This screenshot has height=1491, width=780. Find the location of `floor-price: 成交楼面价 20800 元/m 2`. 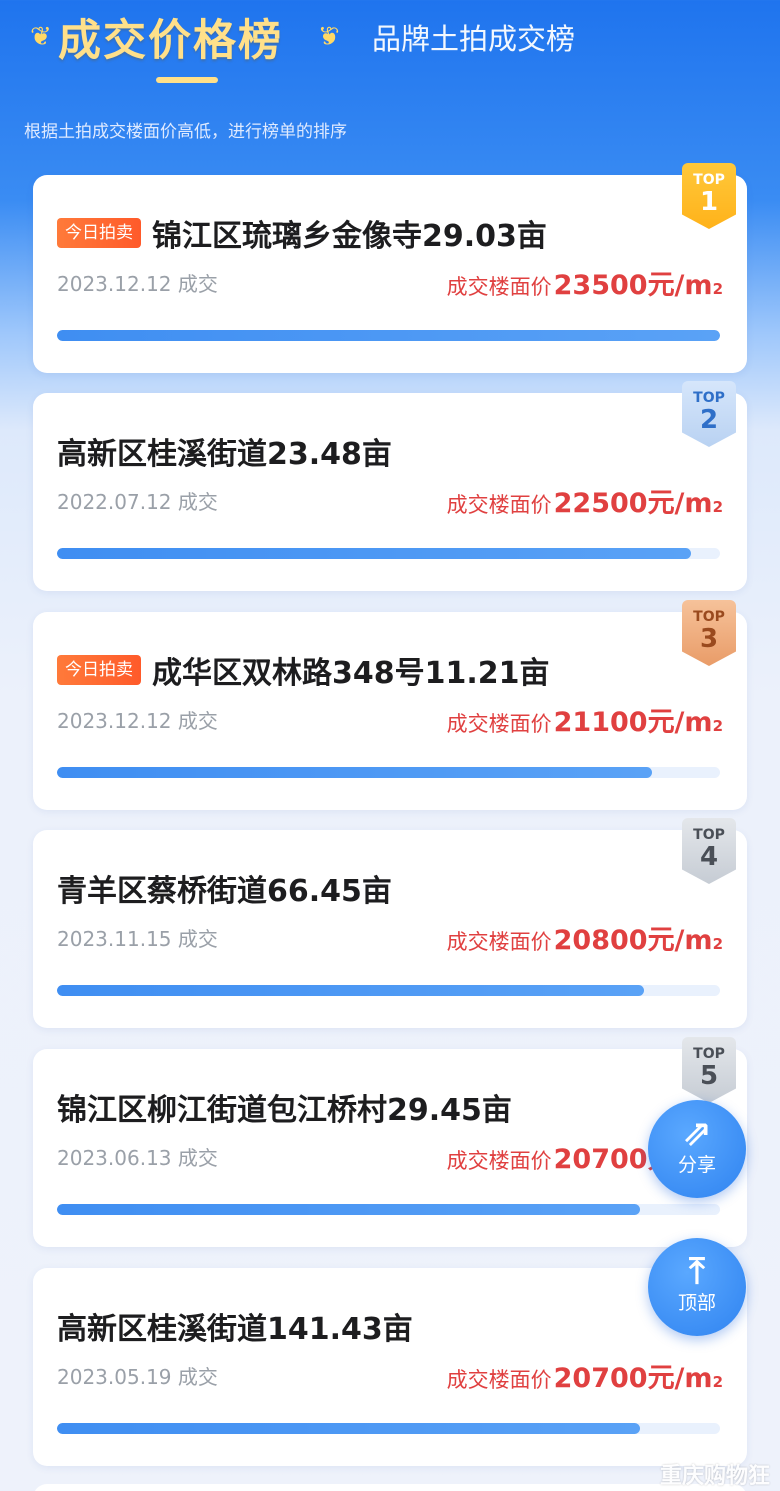

floor-price: 成交楼面价 20800 元/m 2 is located at coordinates (585, 937).